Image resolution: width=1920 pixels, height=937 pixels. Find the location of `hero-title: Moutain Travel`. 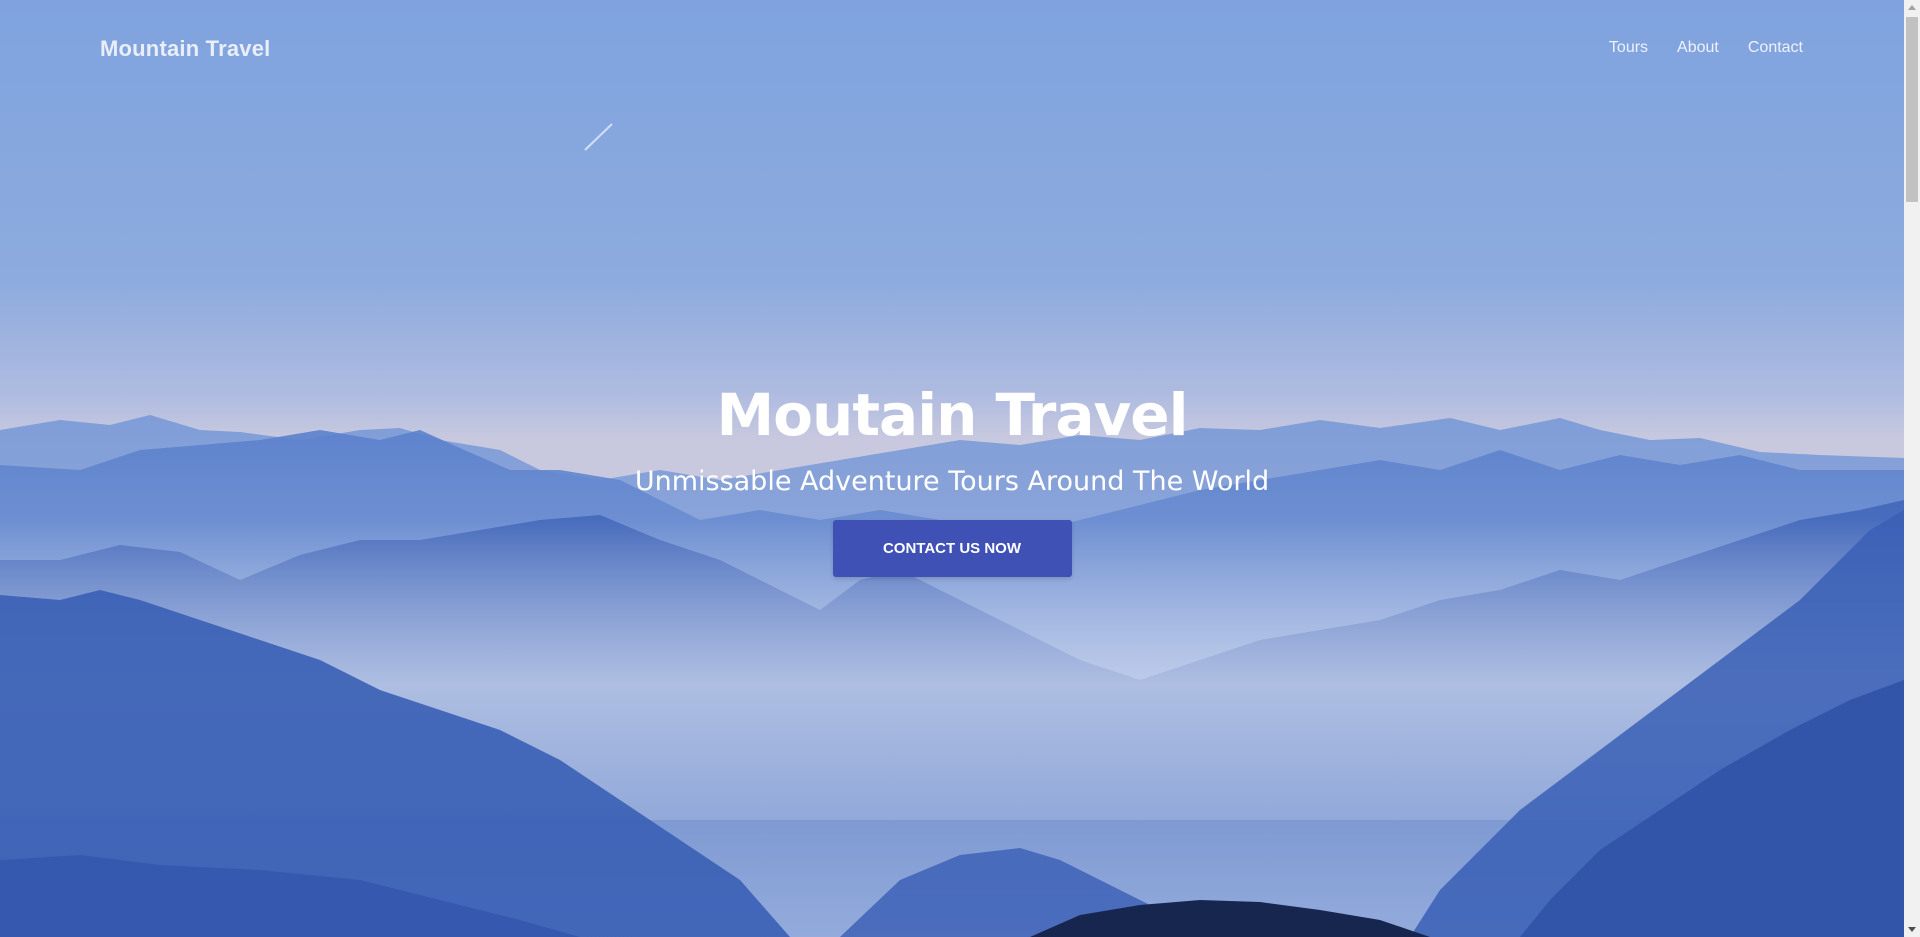

hero-title: Moutain Travel is located at coordinates (952, 415).